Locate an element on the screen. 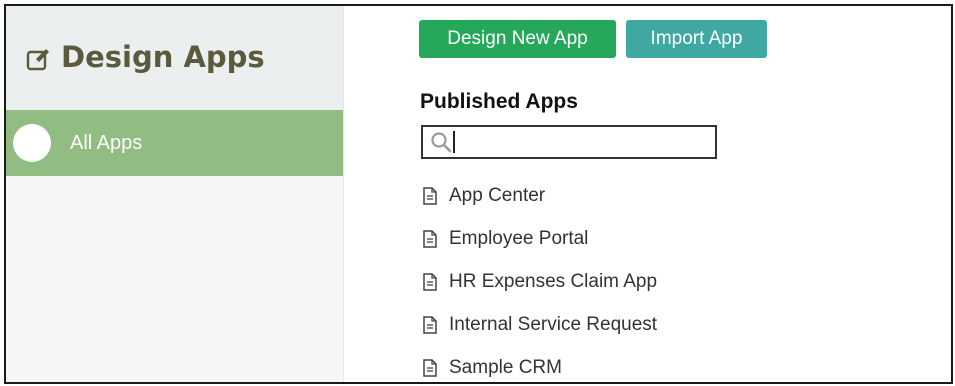 The image size is (955, 386). app-label: Employee Portal is located at coordinates (519, 238).